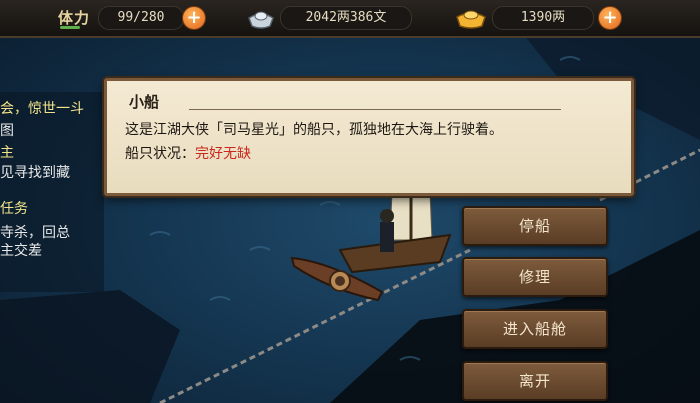 This screenshot has width=700, height=403. Describe the element at coordinates (375, 109) in the screenshot. I see `title-divider` at that location.